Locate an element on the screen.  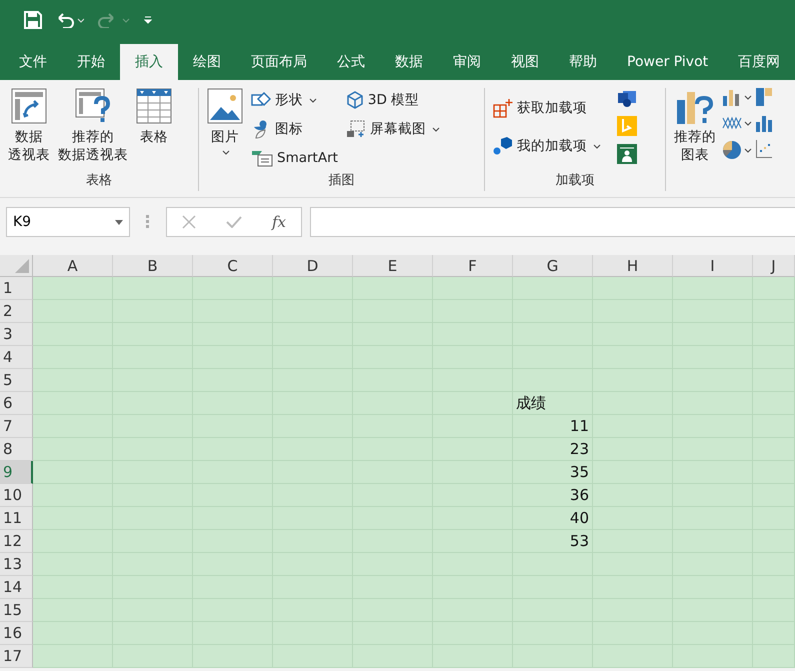
row-header: 10 is located at coordinates (16, 495).